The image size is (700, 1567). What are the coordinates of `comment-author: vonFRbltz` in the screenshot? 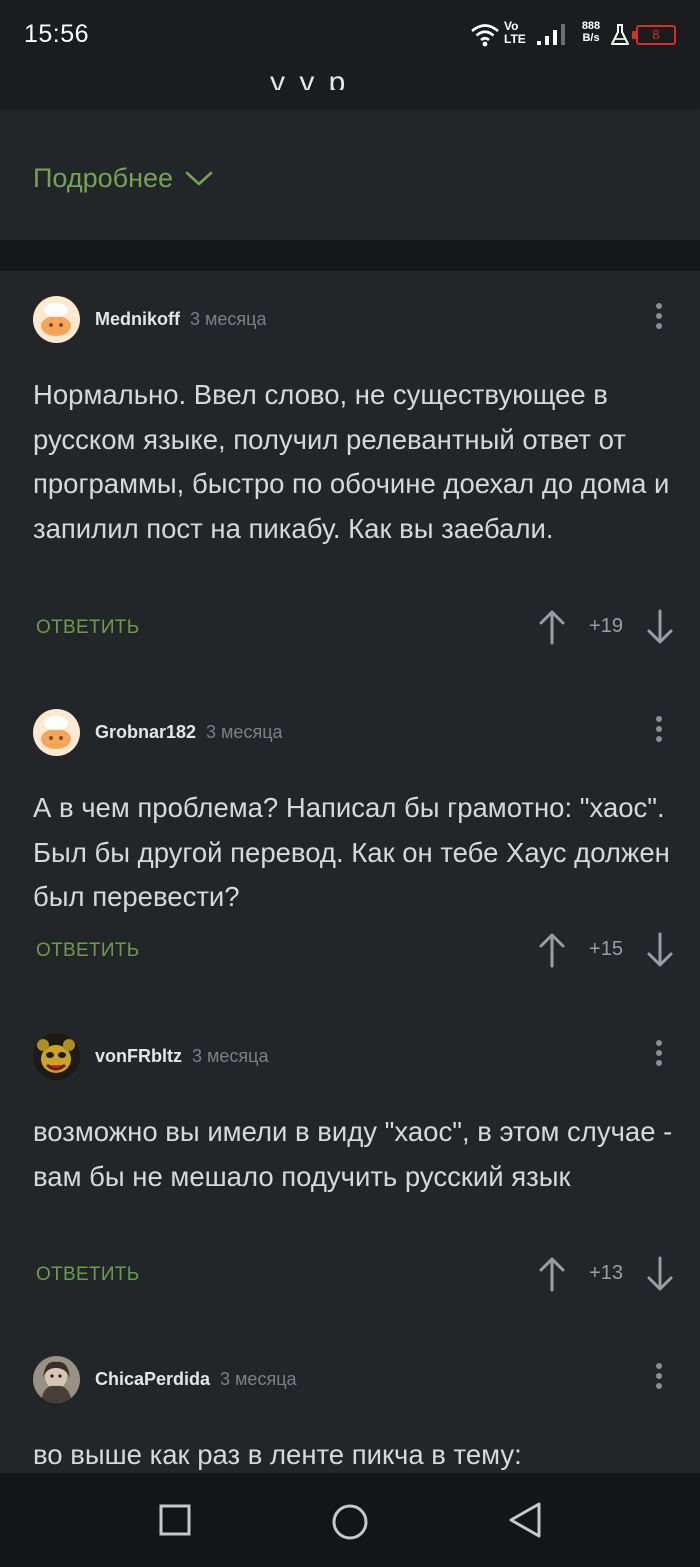 It's located at (138, 1056).